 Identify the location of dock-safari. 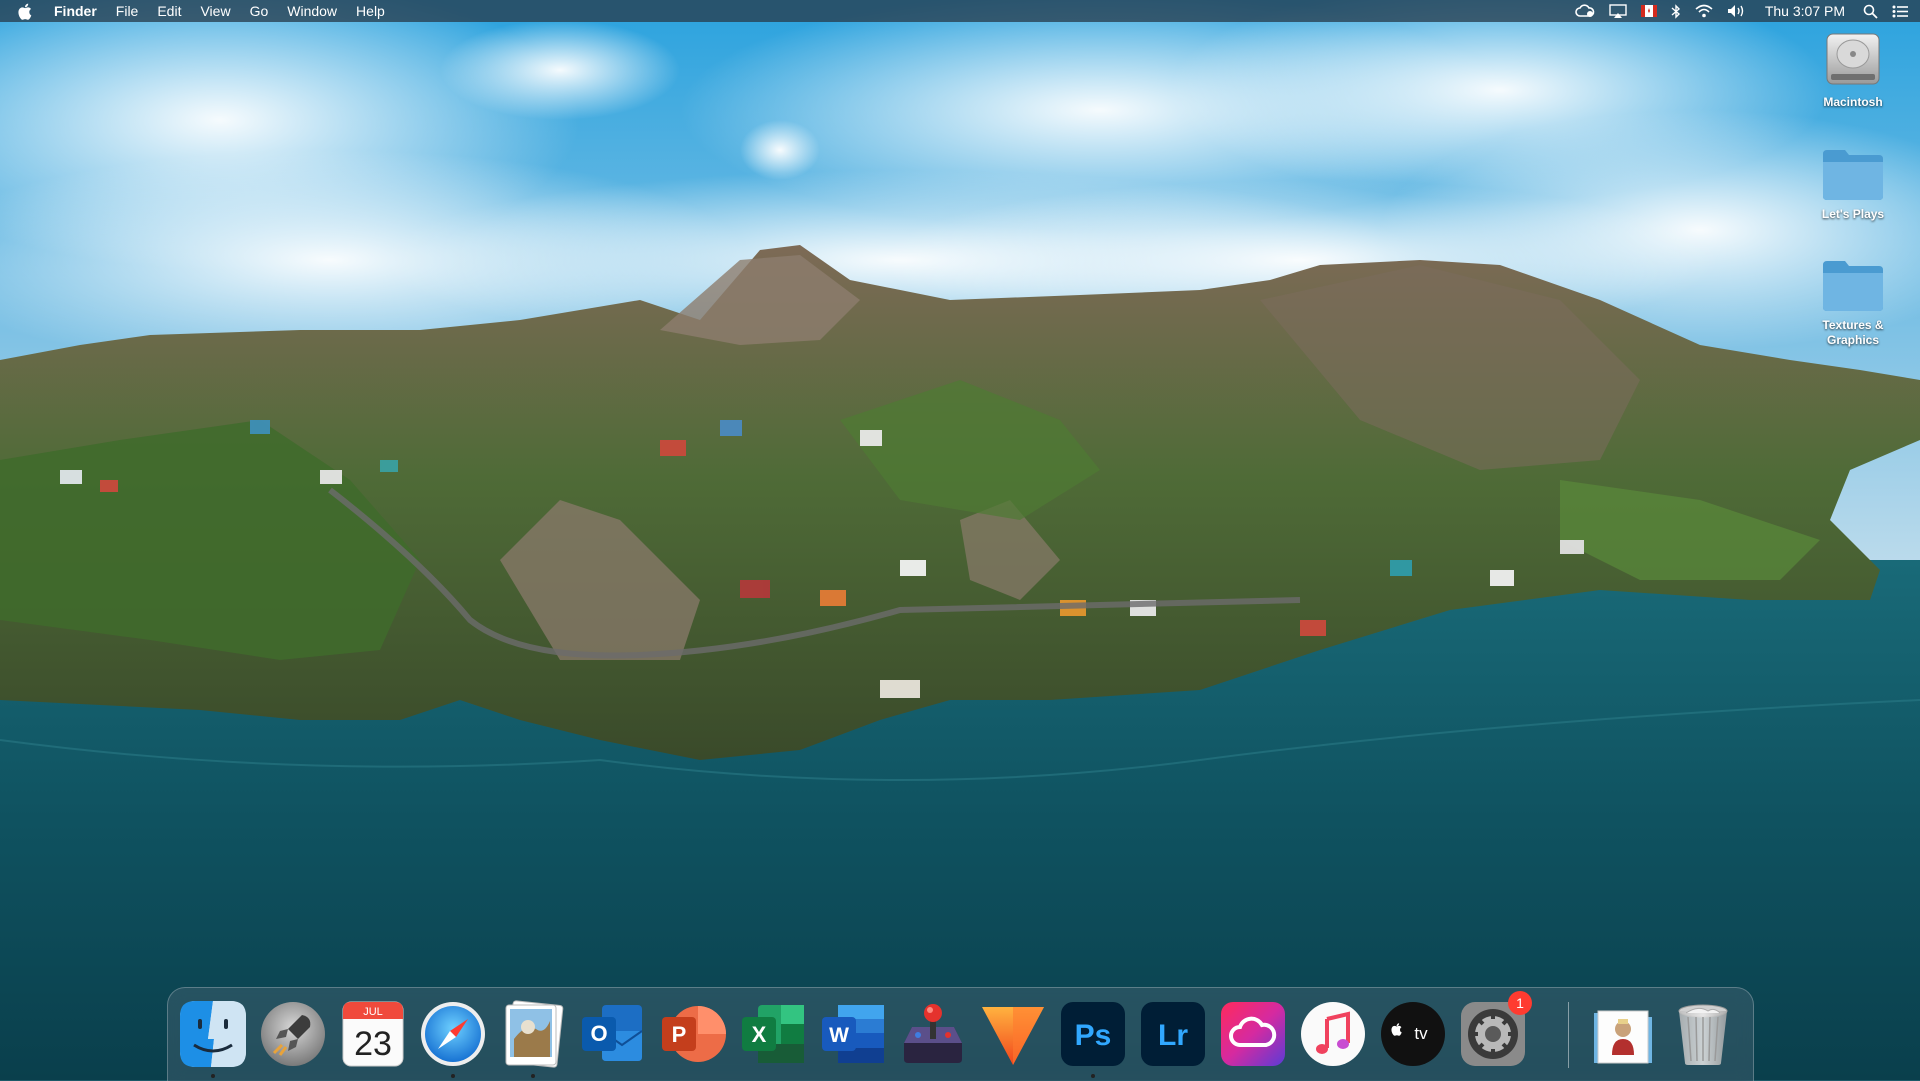
(453, 1038).